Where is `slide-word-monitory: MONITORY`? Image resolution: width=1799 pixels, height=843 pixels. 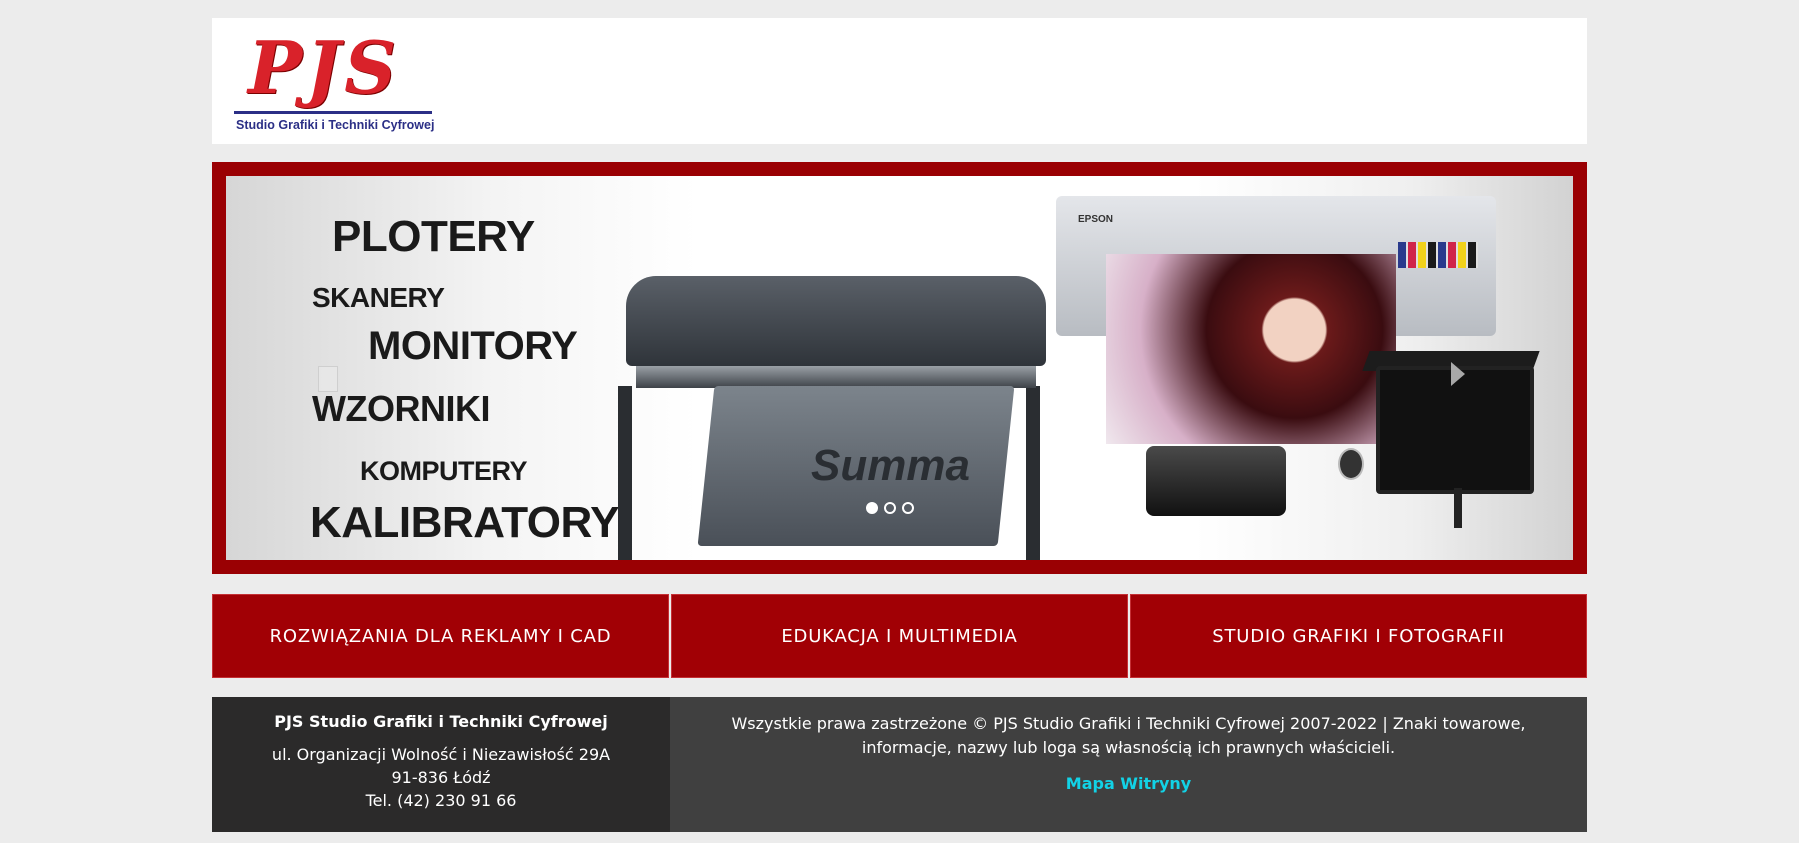 slide-word-monitory: MONITORY is located at coordinates (473, 346).